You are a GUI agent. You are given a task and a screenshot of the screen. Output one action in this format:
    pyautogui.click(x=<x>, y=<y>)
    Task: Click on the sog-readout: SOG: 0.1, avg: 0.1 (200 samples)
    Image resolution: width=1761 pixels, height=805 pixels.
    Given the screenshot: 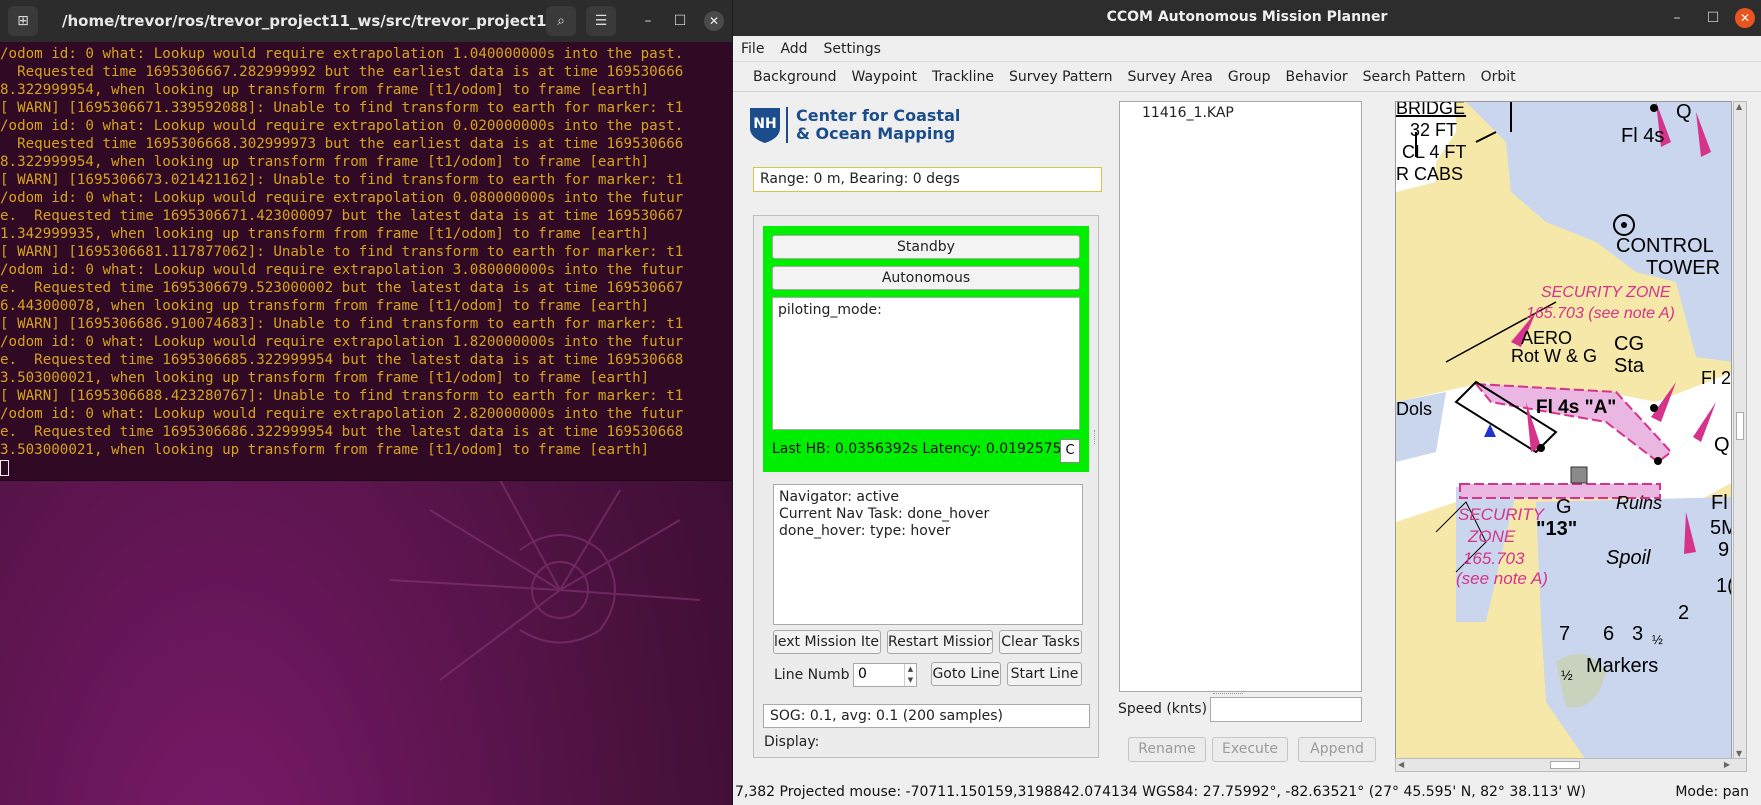 What is the action you would take?
    pyautogui.click(x=926, y=716)
    